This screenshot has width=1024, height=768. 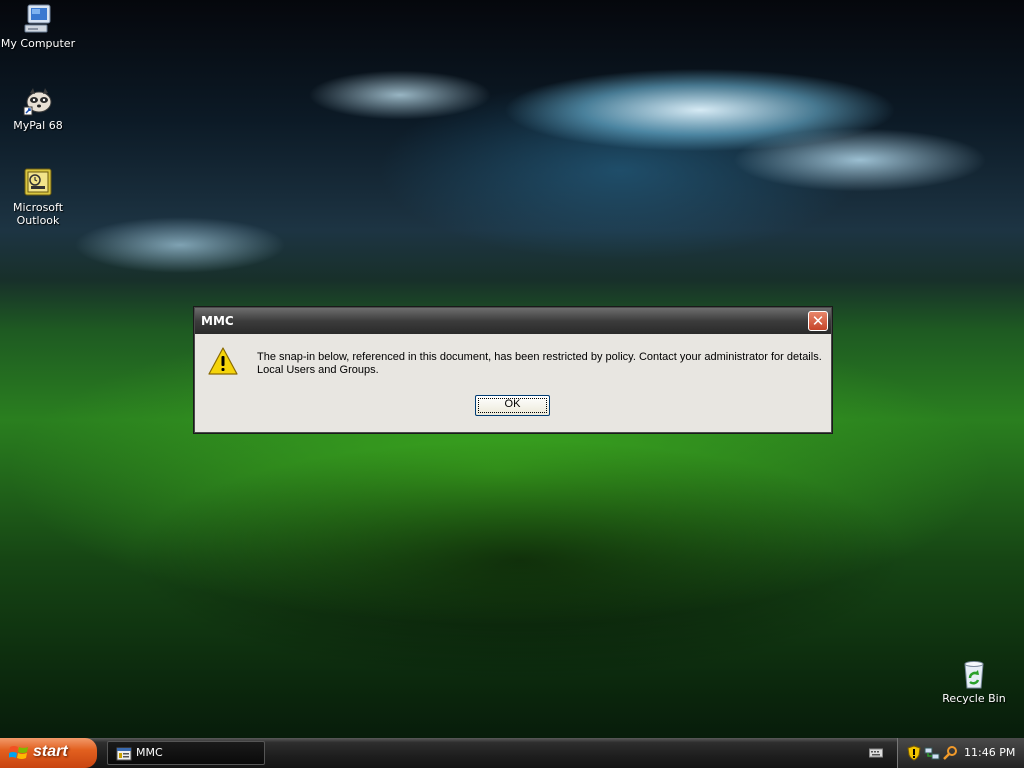 I want to click on mypal-browser-icon, so click(x=37, y=102).